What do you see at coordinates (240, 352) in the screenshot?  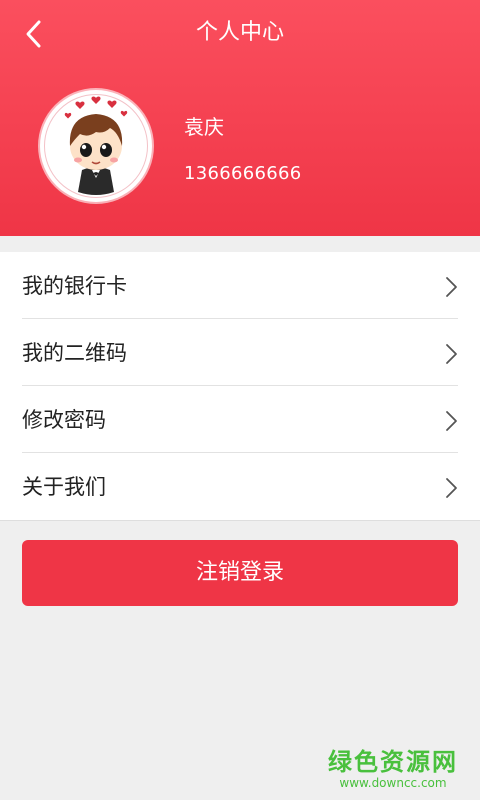 I see `menu-item-qr-code: 我的二维码` at bounding box center [240, 352].